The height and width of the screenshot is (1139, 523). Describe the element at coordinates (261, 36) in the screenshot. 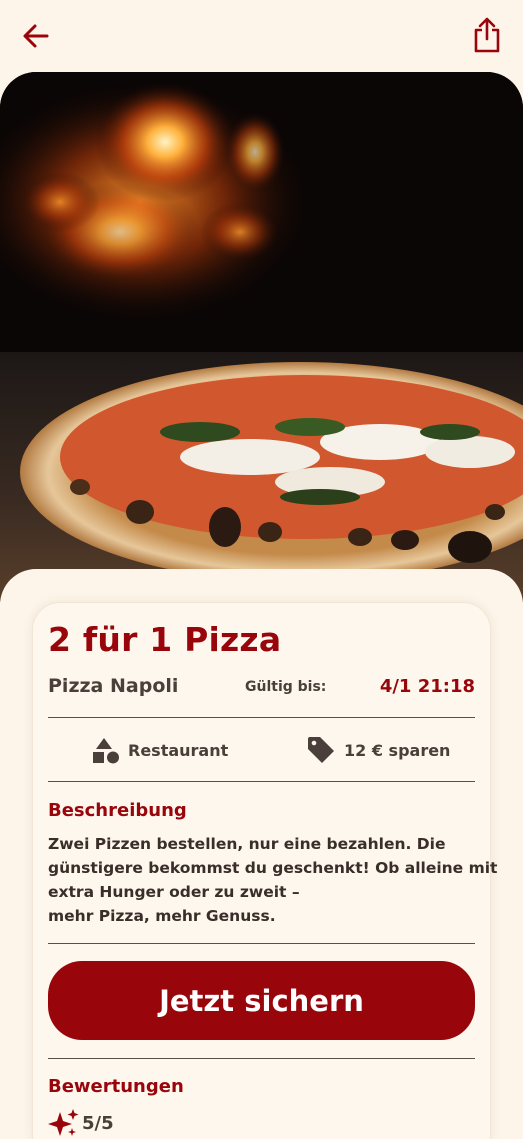

I see `top-bar` at that location.